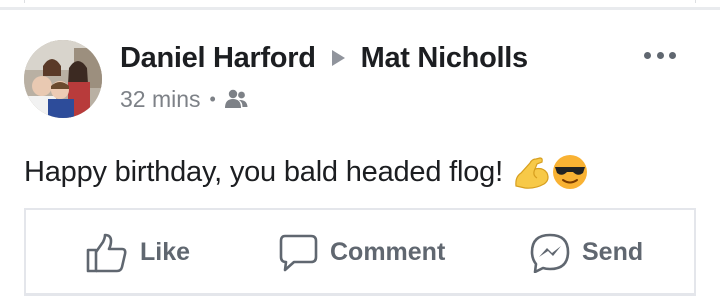 The image size is (720, 305). I want to click on previous-card-edge, so click(360, 1).